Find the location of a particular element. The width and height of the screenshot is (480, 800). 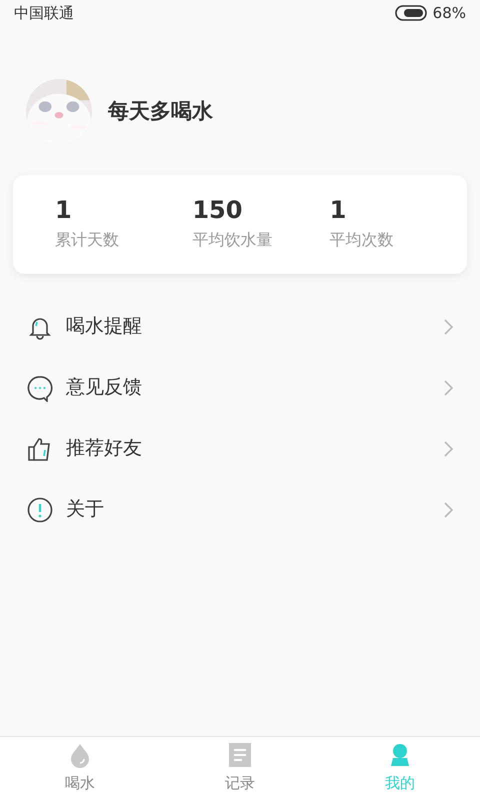

stat-value: 150 is located at coordinates (218, 210).